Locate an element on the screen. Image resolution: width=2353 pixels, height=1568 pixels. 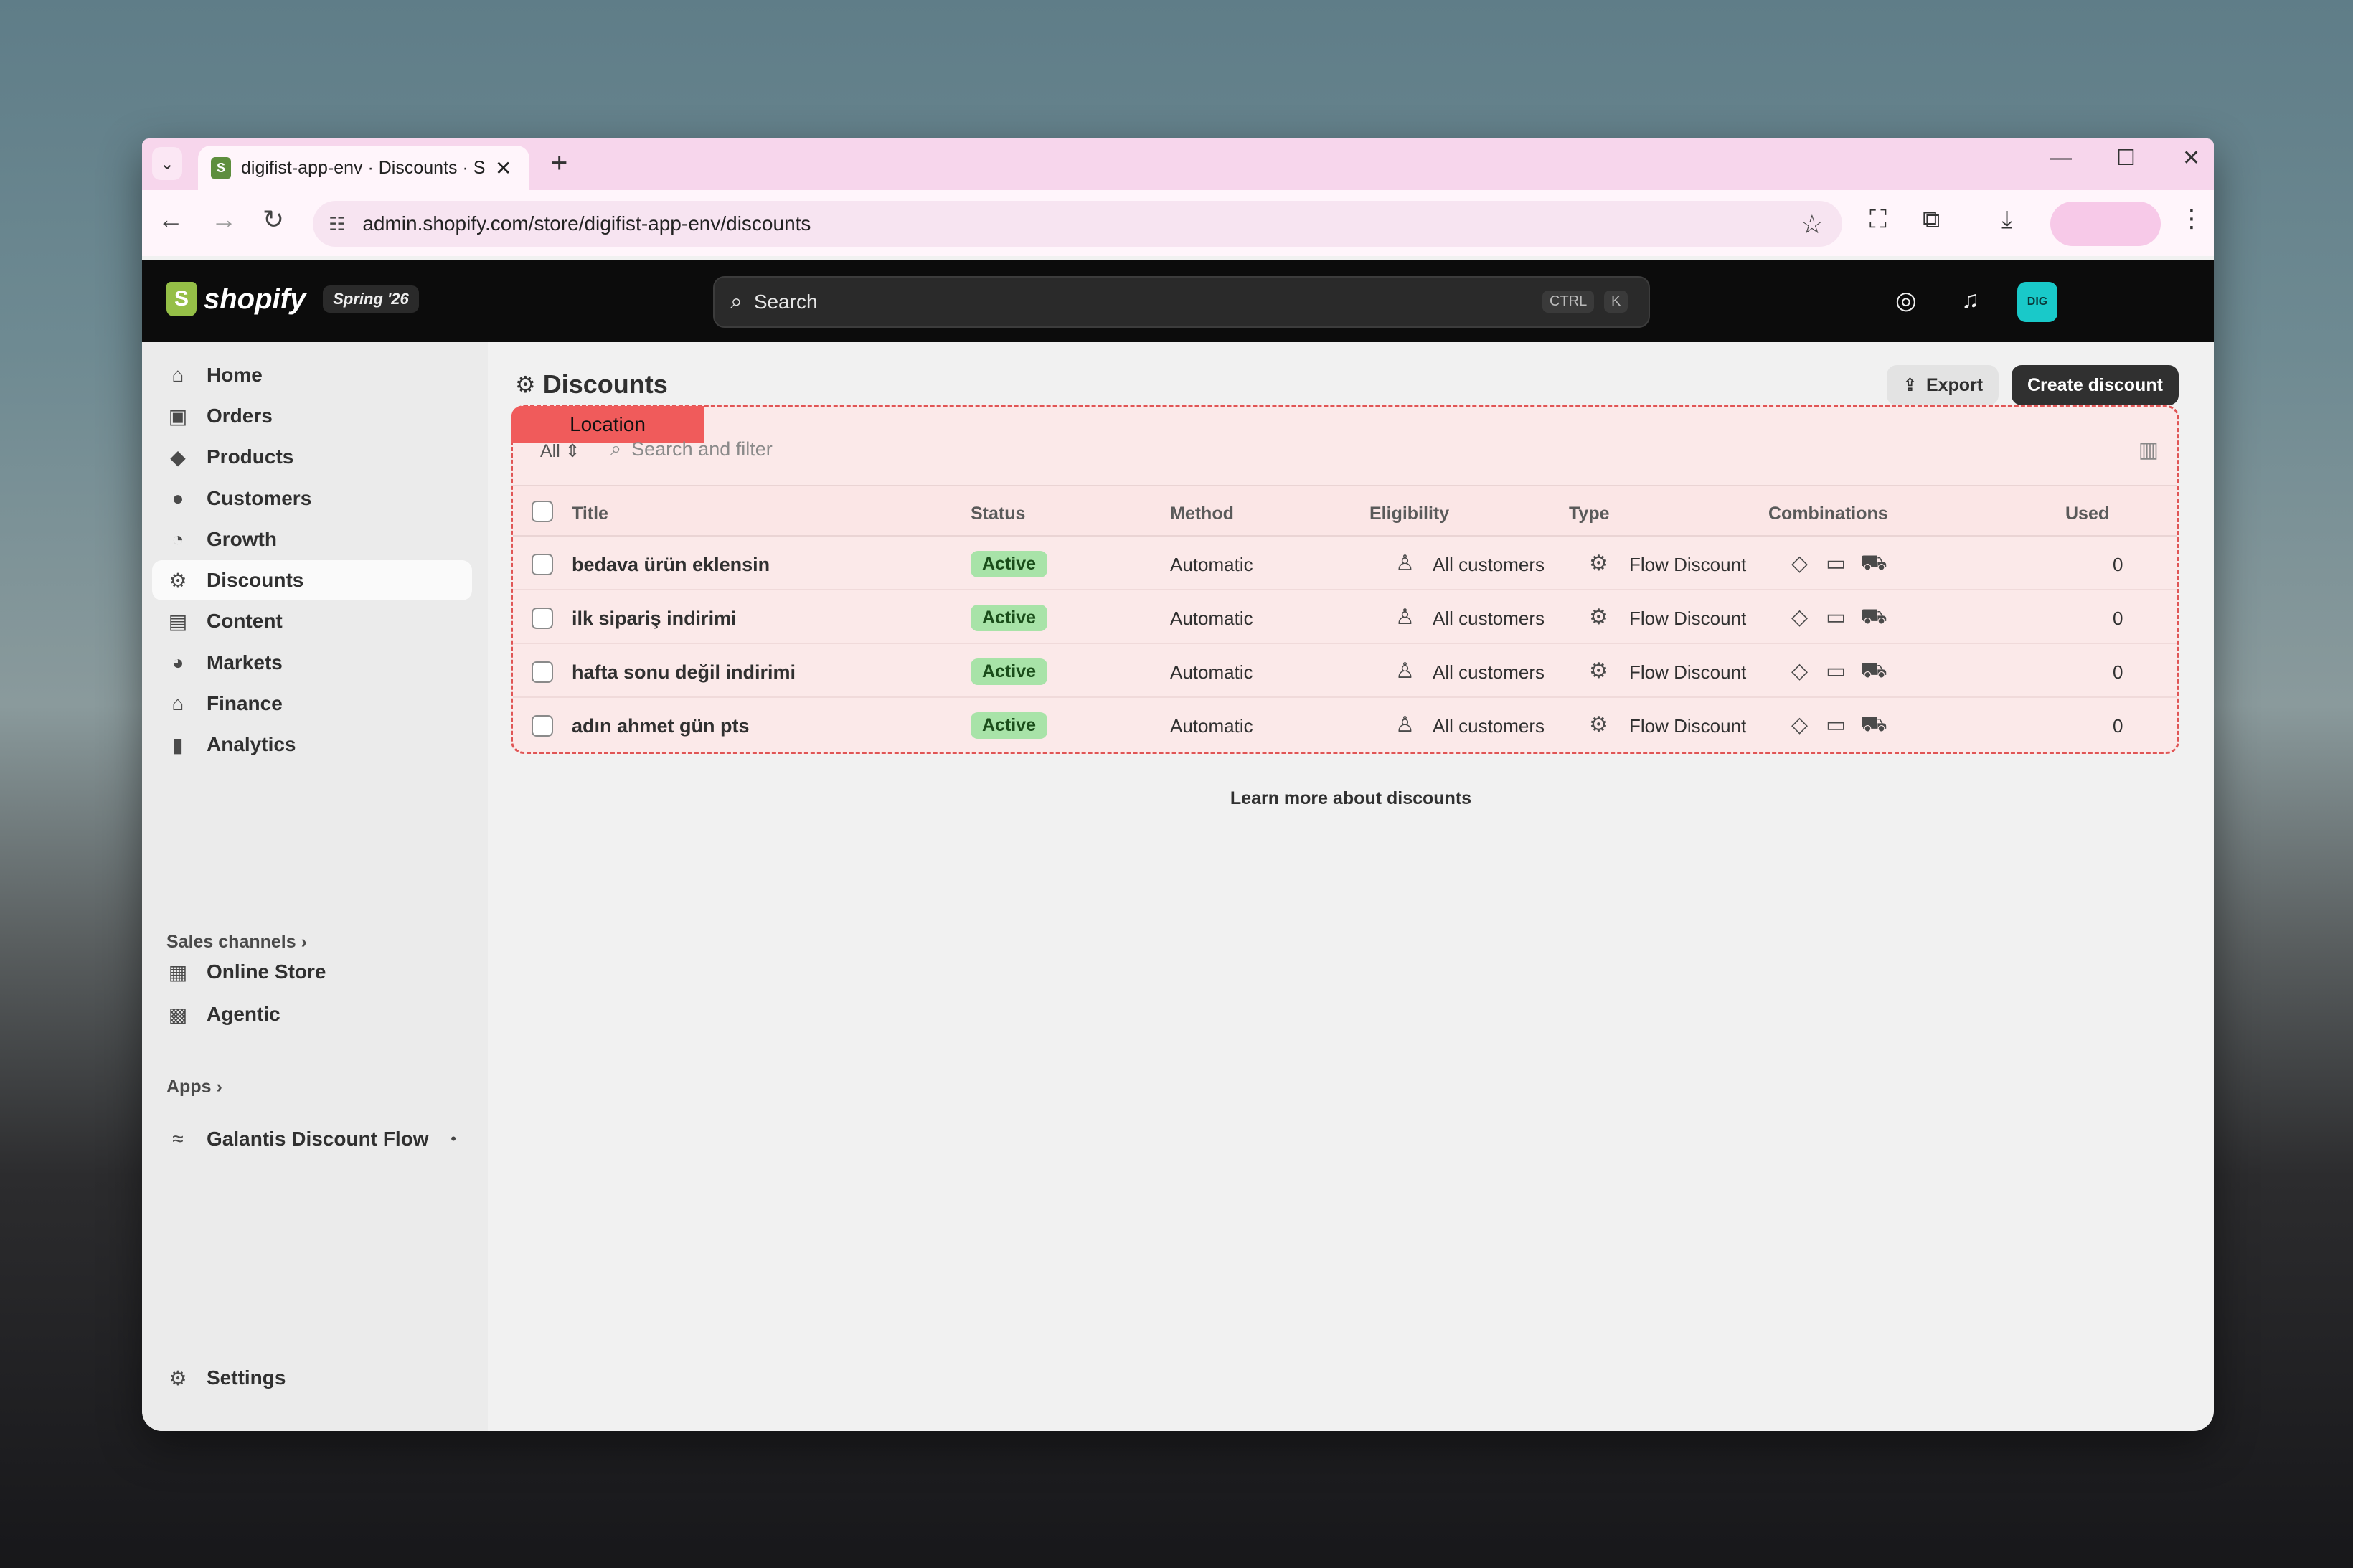
sidebar-item-products: ◆ Products is located at coordinates (312, 457).